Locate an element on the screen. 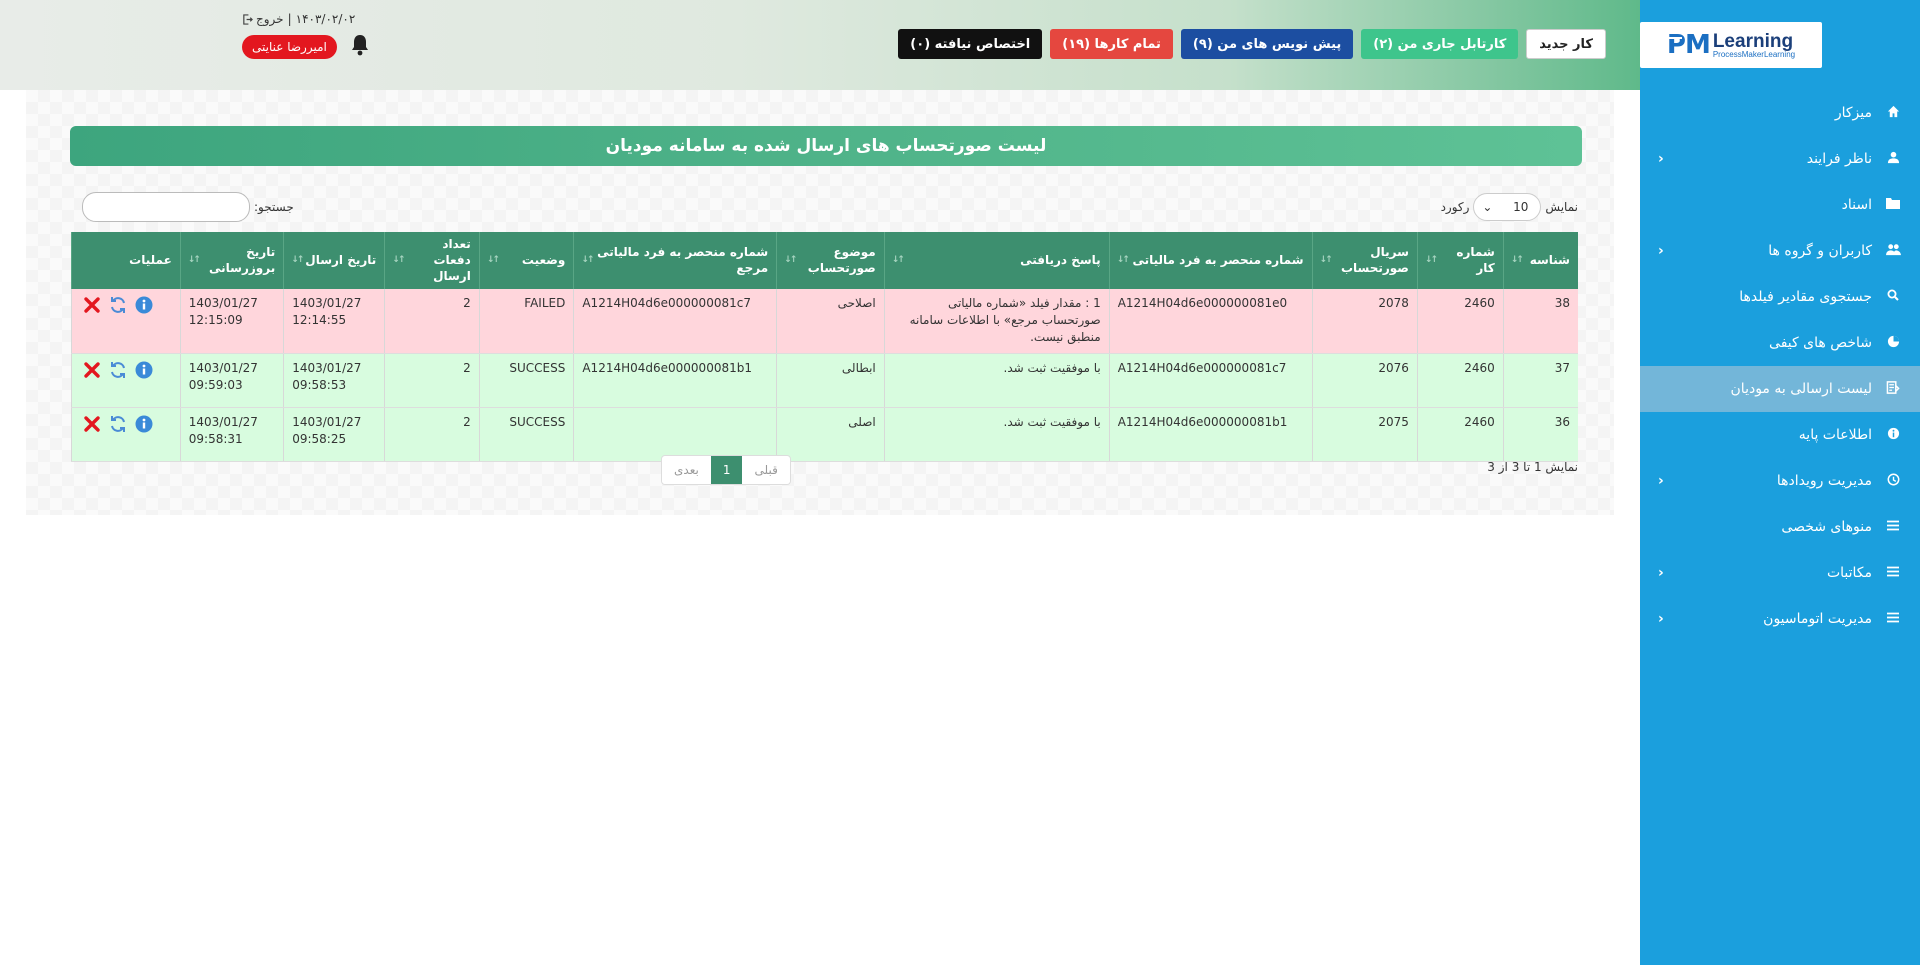 The image size is (1920, 965). column-header: سریال صورتحساب ↑↓ is located at coordinates (1364, 260).